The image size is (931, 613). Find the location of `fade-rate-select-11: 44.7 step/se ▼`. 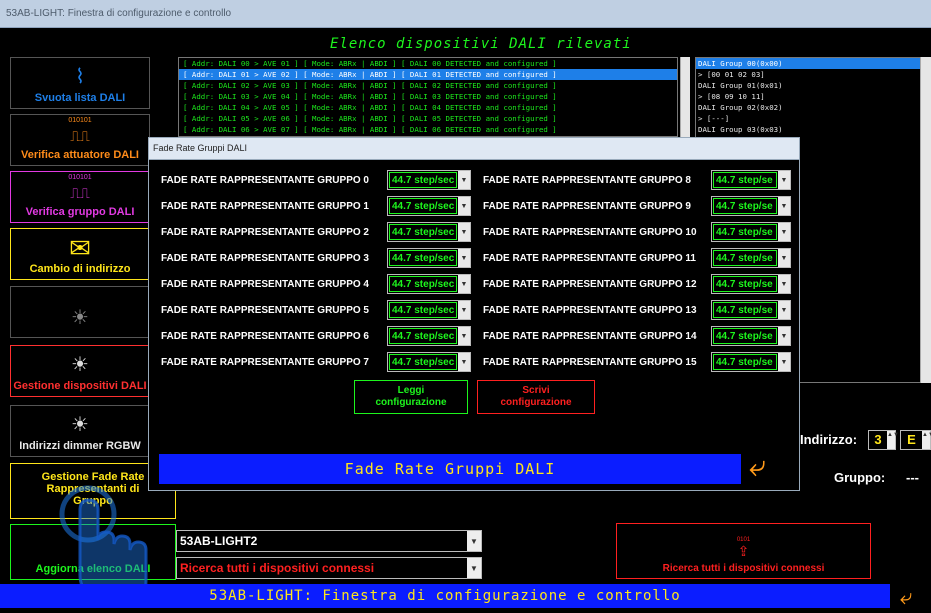

fade-rate-select-11: 44.7 step/se ▼ is located at coordinates (751, 258).